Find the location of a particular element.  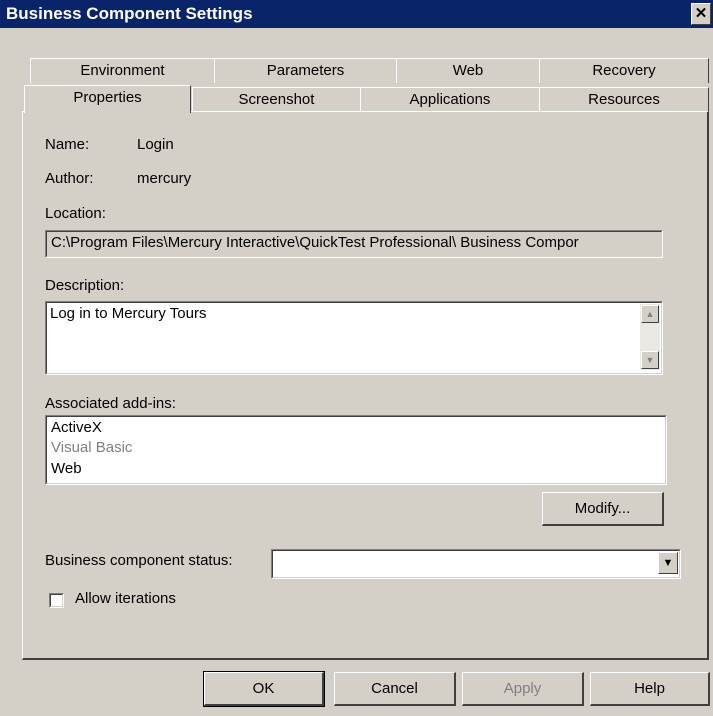

help-button: Help is located at coordinates (650, 689).